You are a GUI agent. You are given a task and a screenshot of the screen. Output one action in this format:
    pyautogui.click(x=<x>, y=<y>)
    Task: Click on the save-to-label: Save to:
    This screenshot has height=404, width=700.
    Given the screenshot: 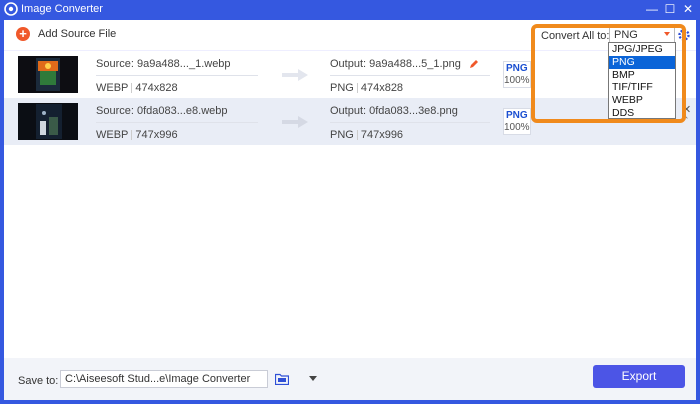 What is the action you would take?
    pyautogui.click(x=38, y=381)
    